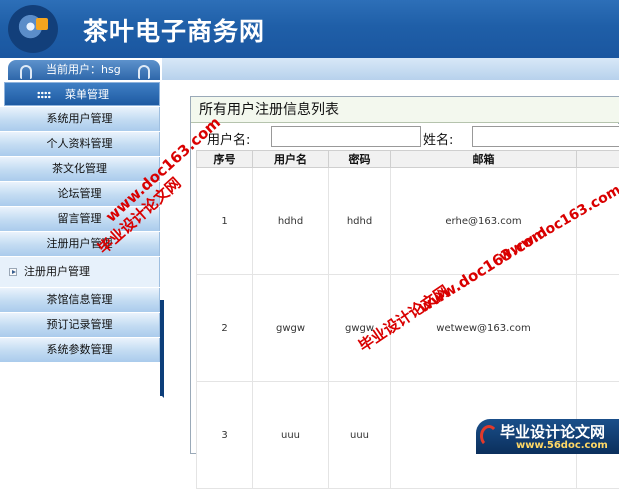 The image size is (619, 489). Describe the element at coordinates (309, 29) in the screenshot. I see `app-header: 茶叶电子商务网` at that location.